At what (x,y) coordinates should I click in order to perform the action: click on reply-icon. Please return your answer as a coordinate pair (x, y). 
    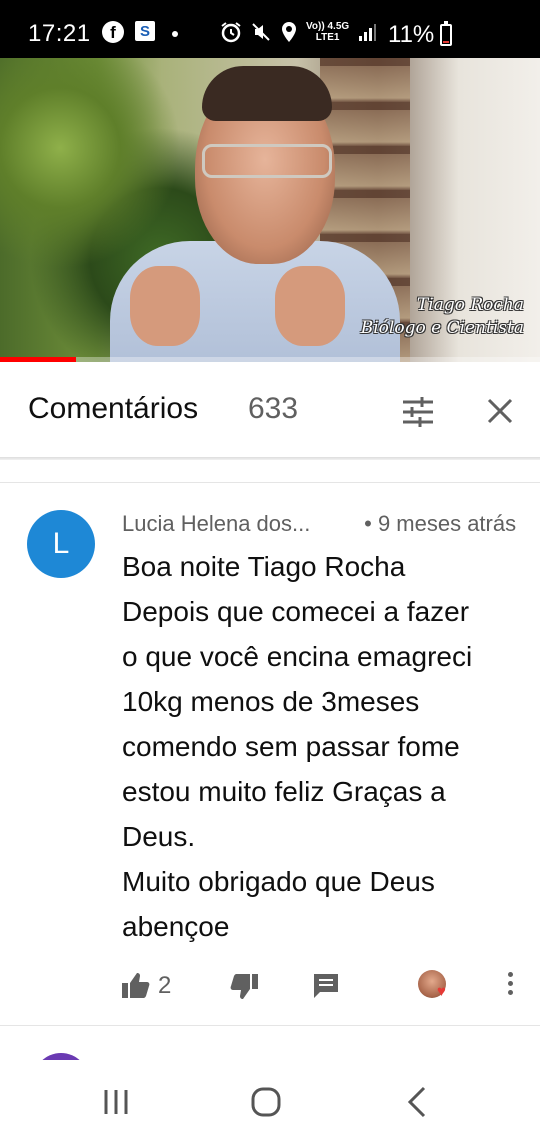
    Looking at the image, I should click on (326, 986).